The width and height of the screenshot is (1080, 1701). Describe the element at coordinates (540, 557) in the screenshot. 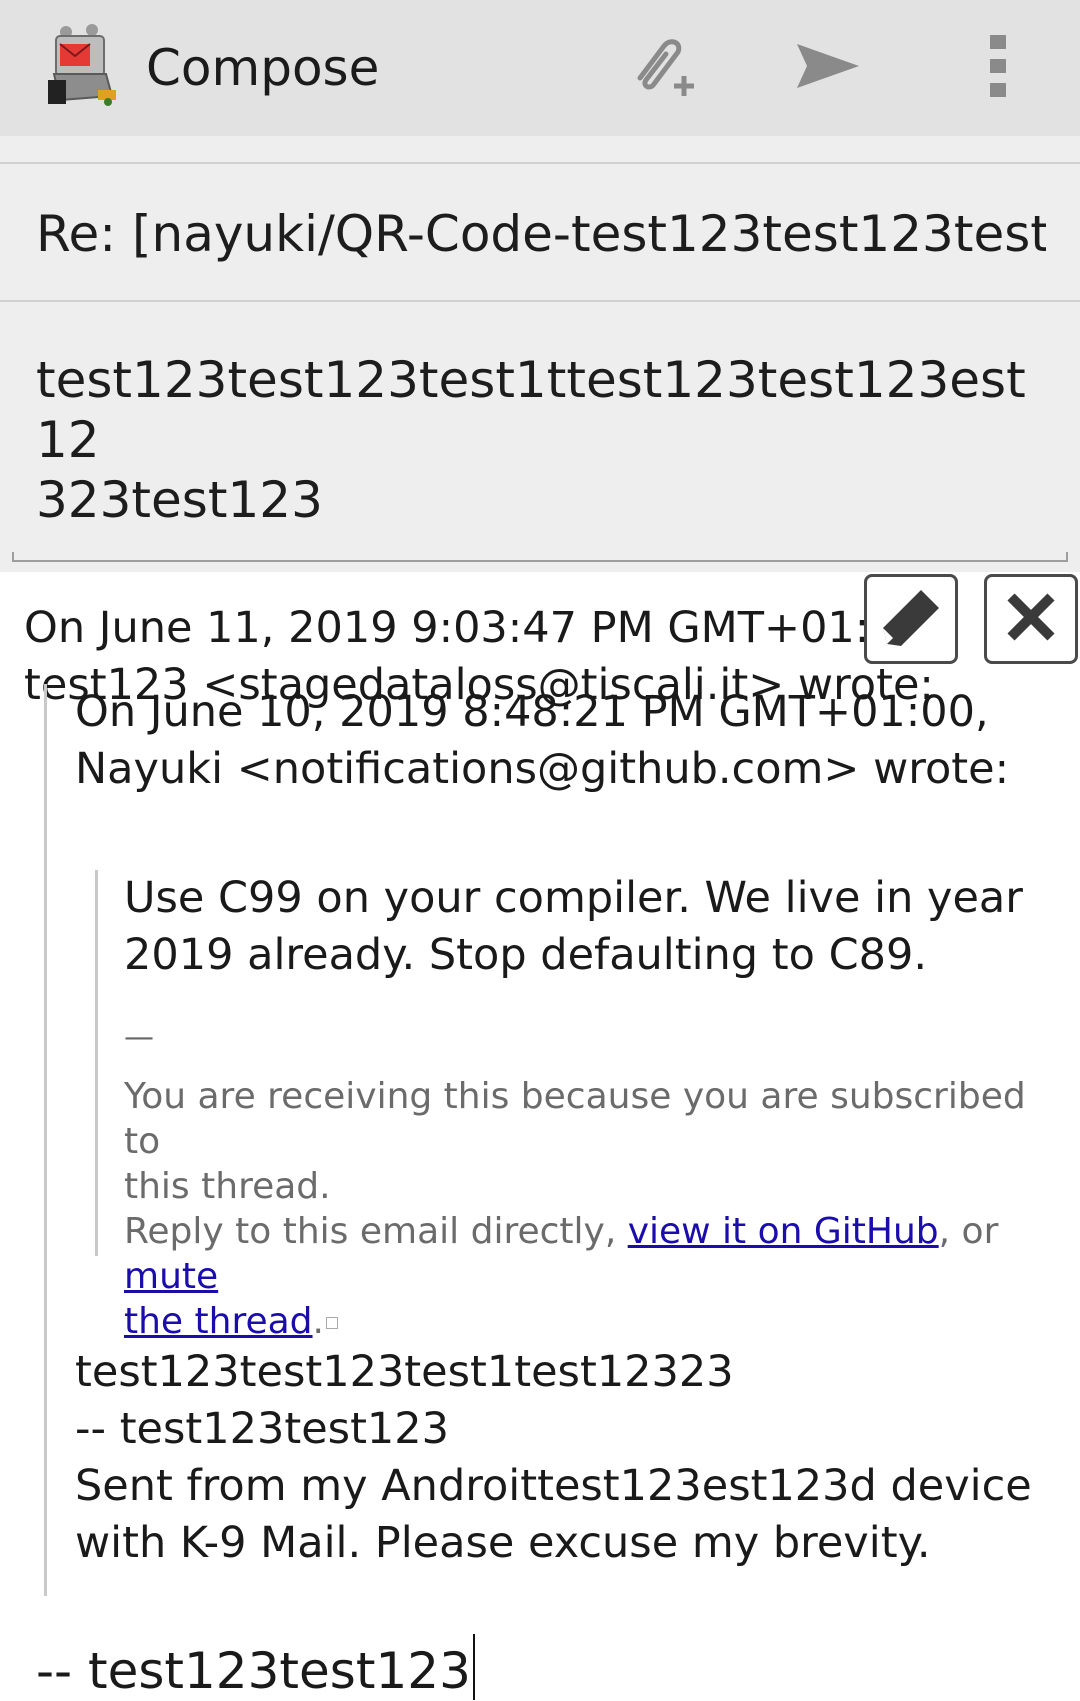

I see `field-underline` at that location.